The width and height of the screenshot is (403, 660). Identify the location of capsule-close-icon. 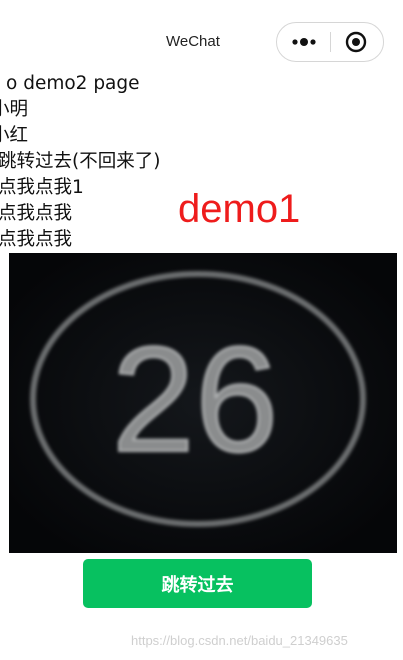
(356, 42).